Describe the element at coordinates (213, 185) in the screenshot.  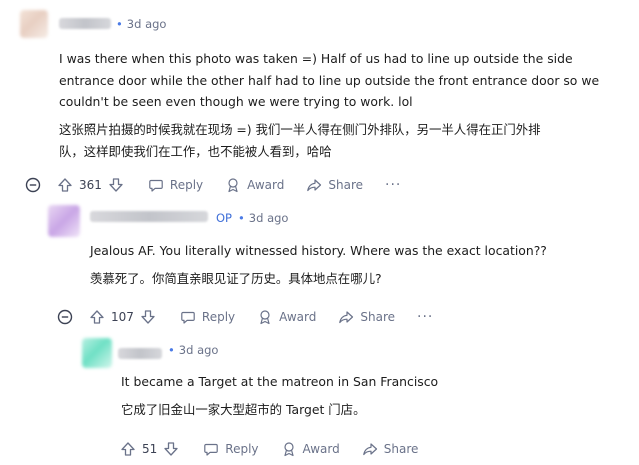
I see `comment-actions: 361 Reply Award Share ···` at that location.